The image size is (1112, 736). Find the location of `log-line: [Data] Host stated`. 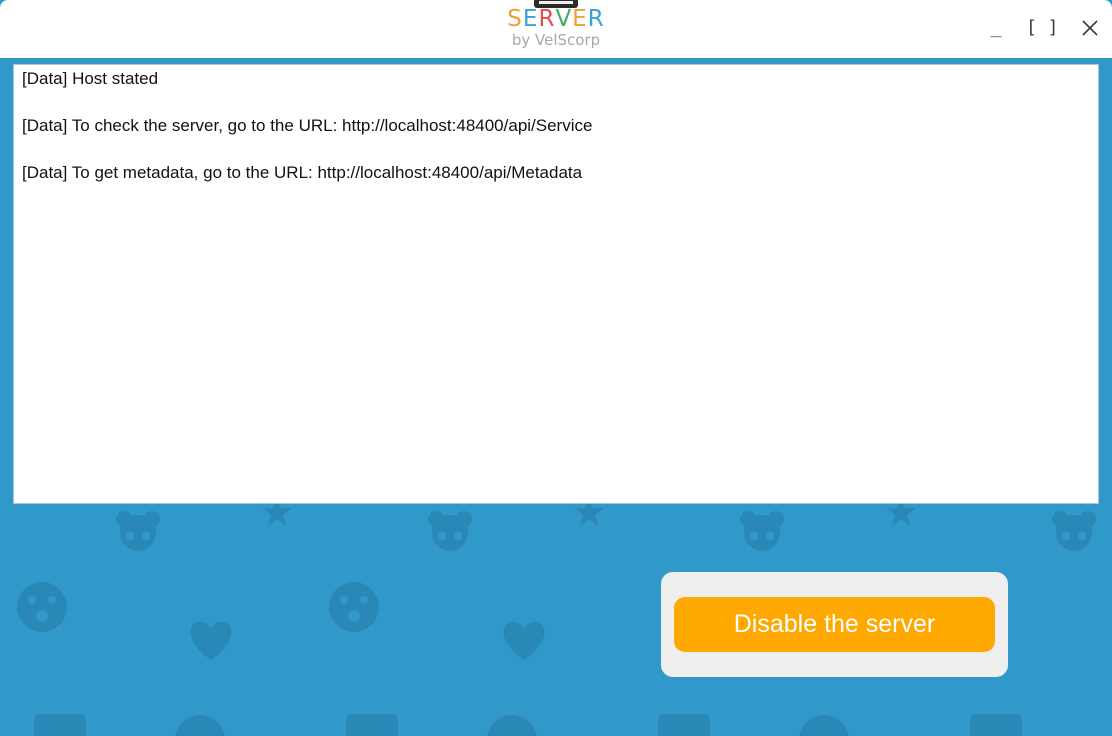

log-line: [Data] Host stated is located at coordinates (90, 78).